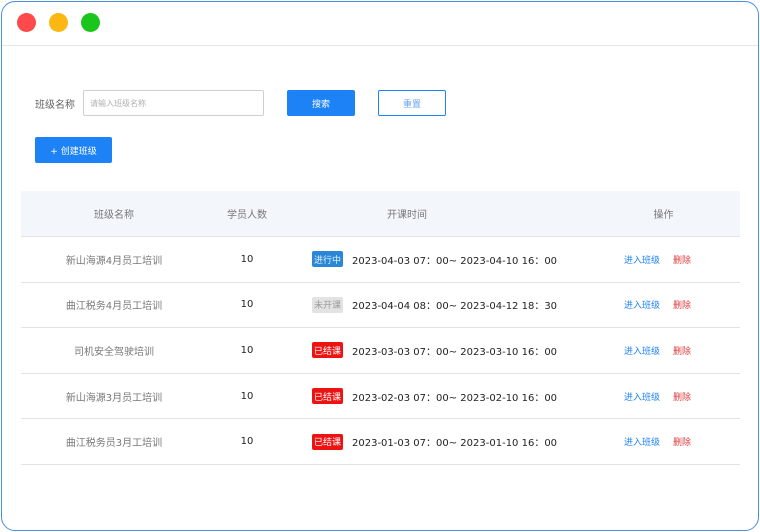 This screenshot has height=532, width=760. Describe the element at coordinates (114, 261) in the screenshot. I see `class-name-cell: 新山海源4月员工培训` at that location.